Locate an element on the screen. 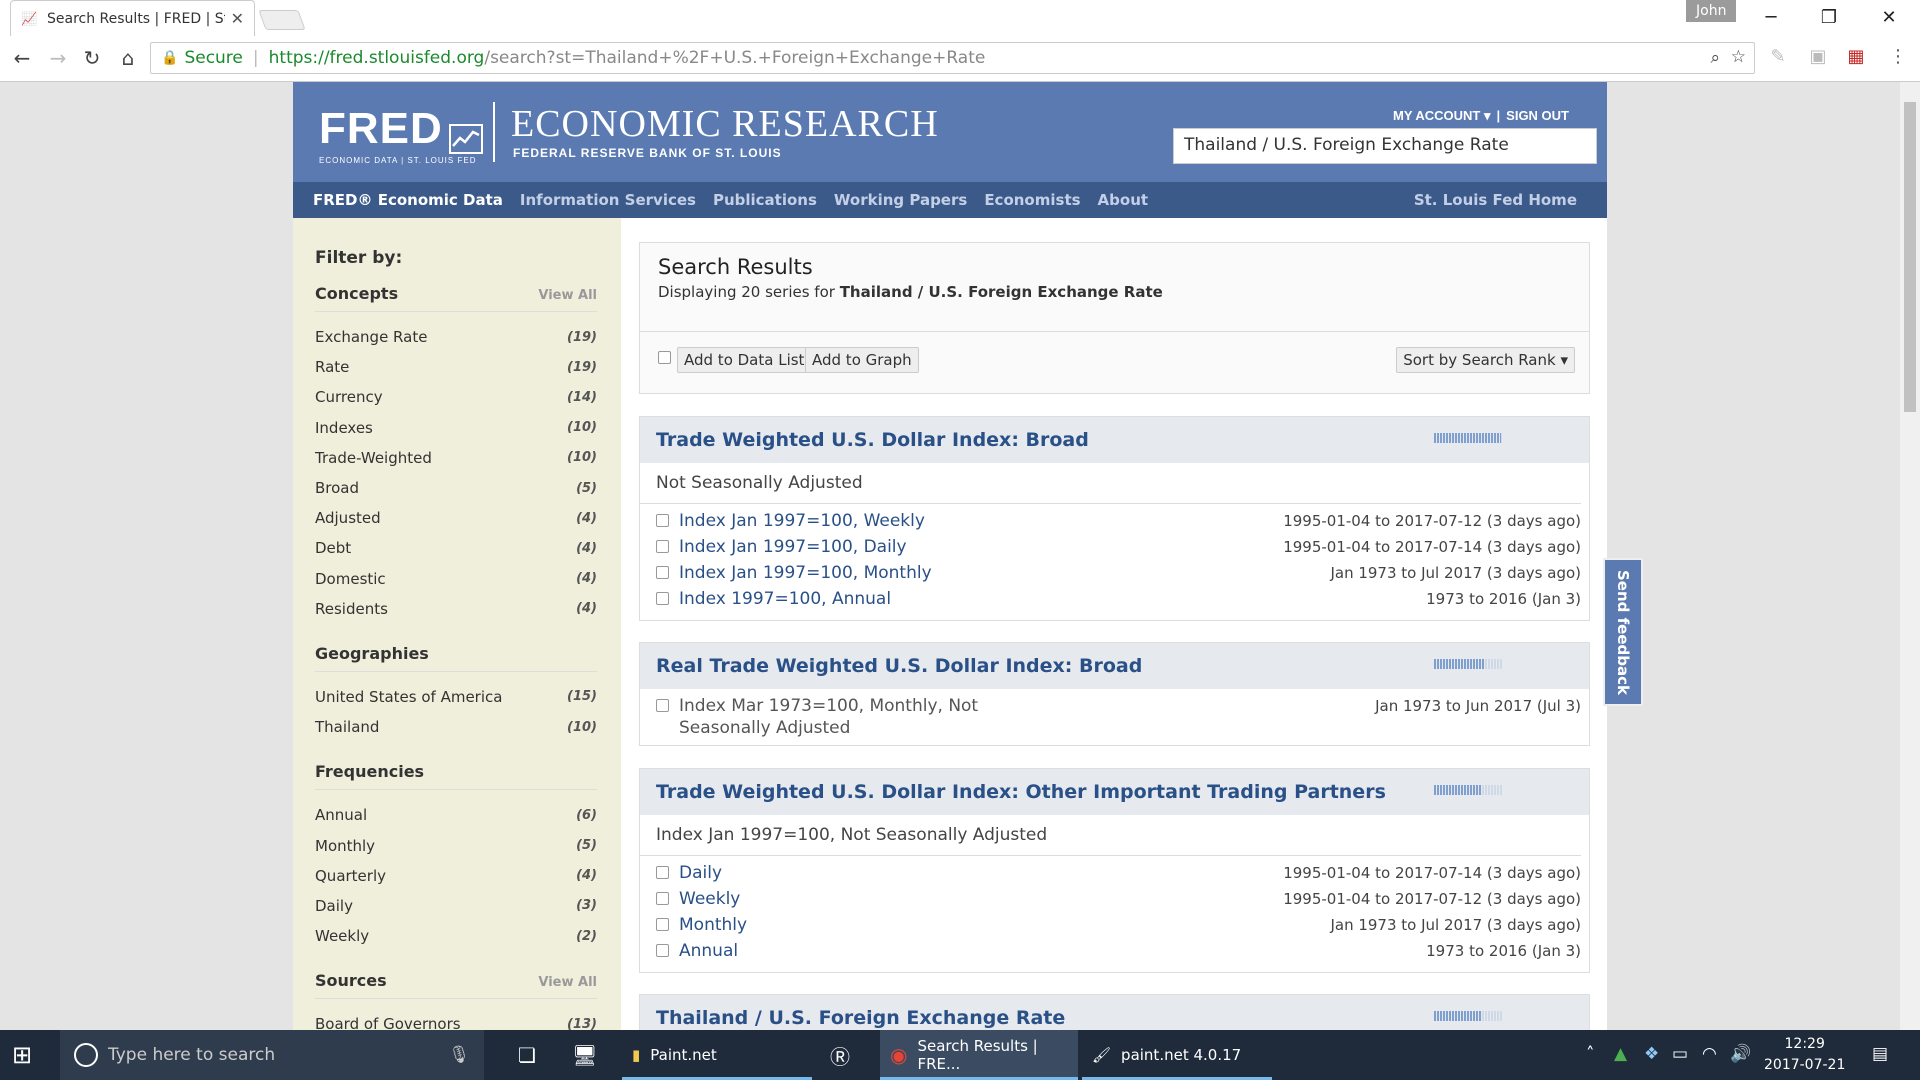 The image size is (1920, 1080). filter-item: Weekly (2) is located at coordinates (456, 936).